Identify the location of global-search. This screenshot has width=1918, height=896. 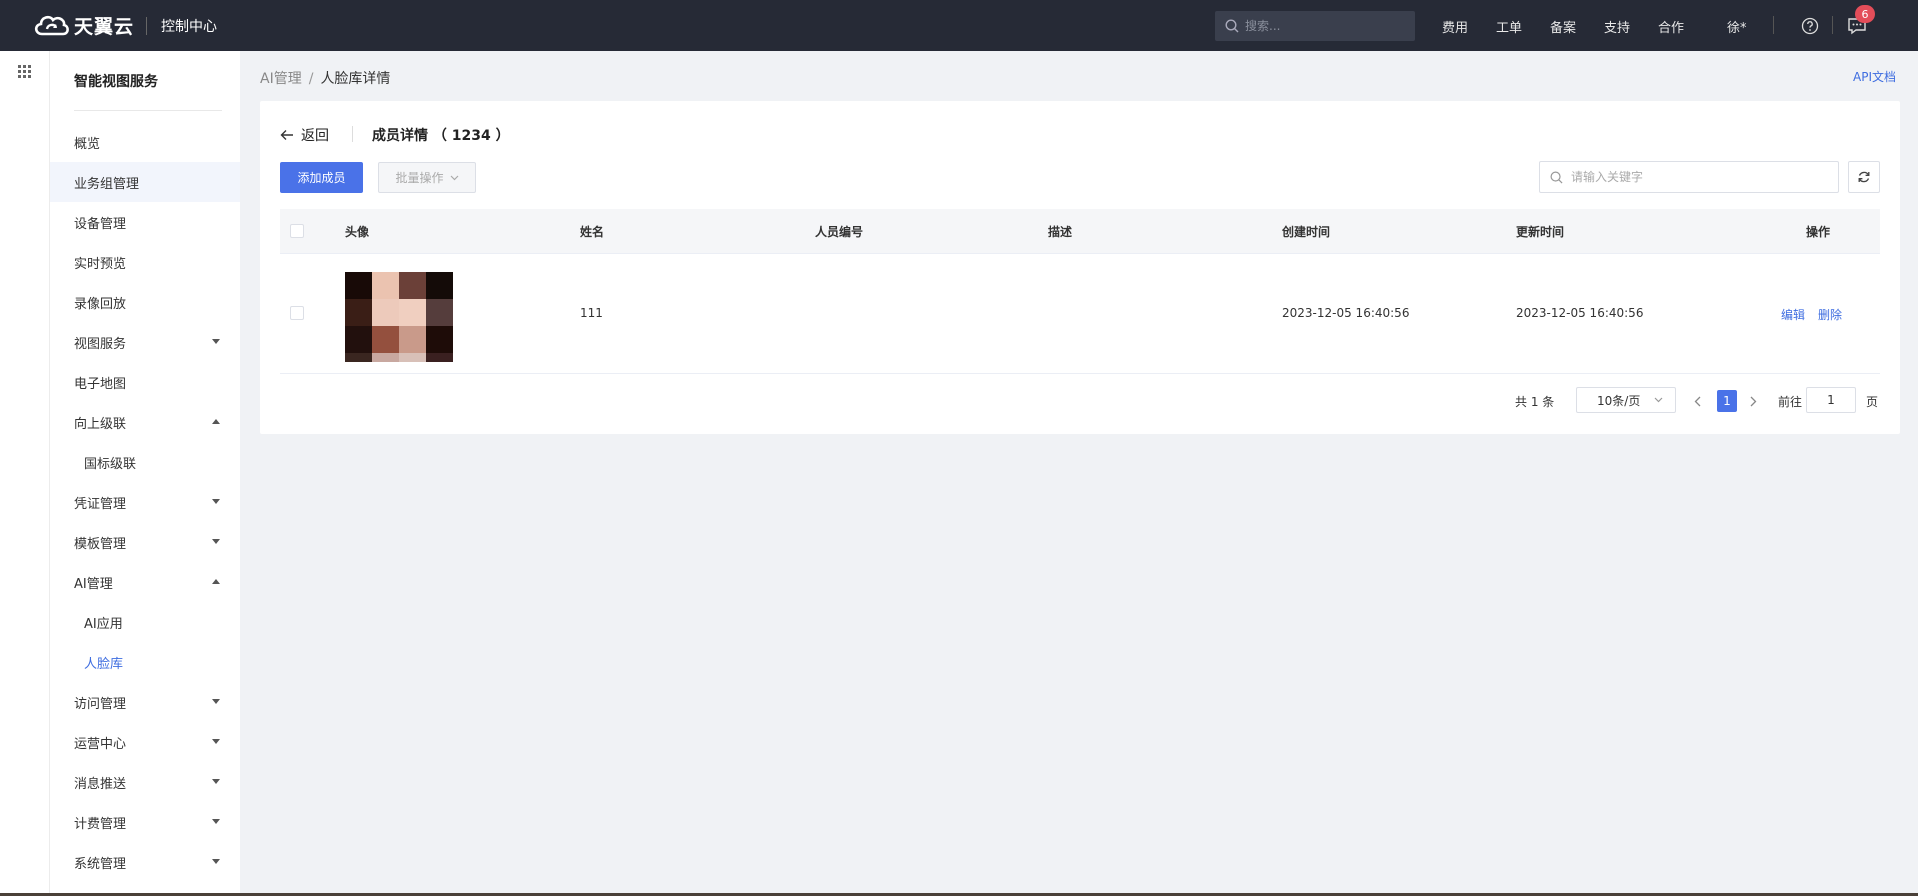
(1315, 26).